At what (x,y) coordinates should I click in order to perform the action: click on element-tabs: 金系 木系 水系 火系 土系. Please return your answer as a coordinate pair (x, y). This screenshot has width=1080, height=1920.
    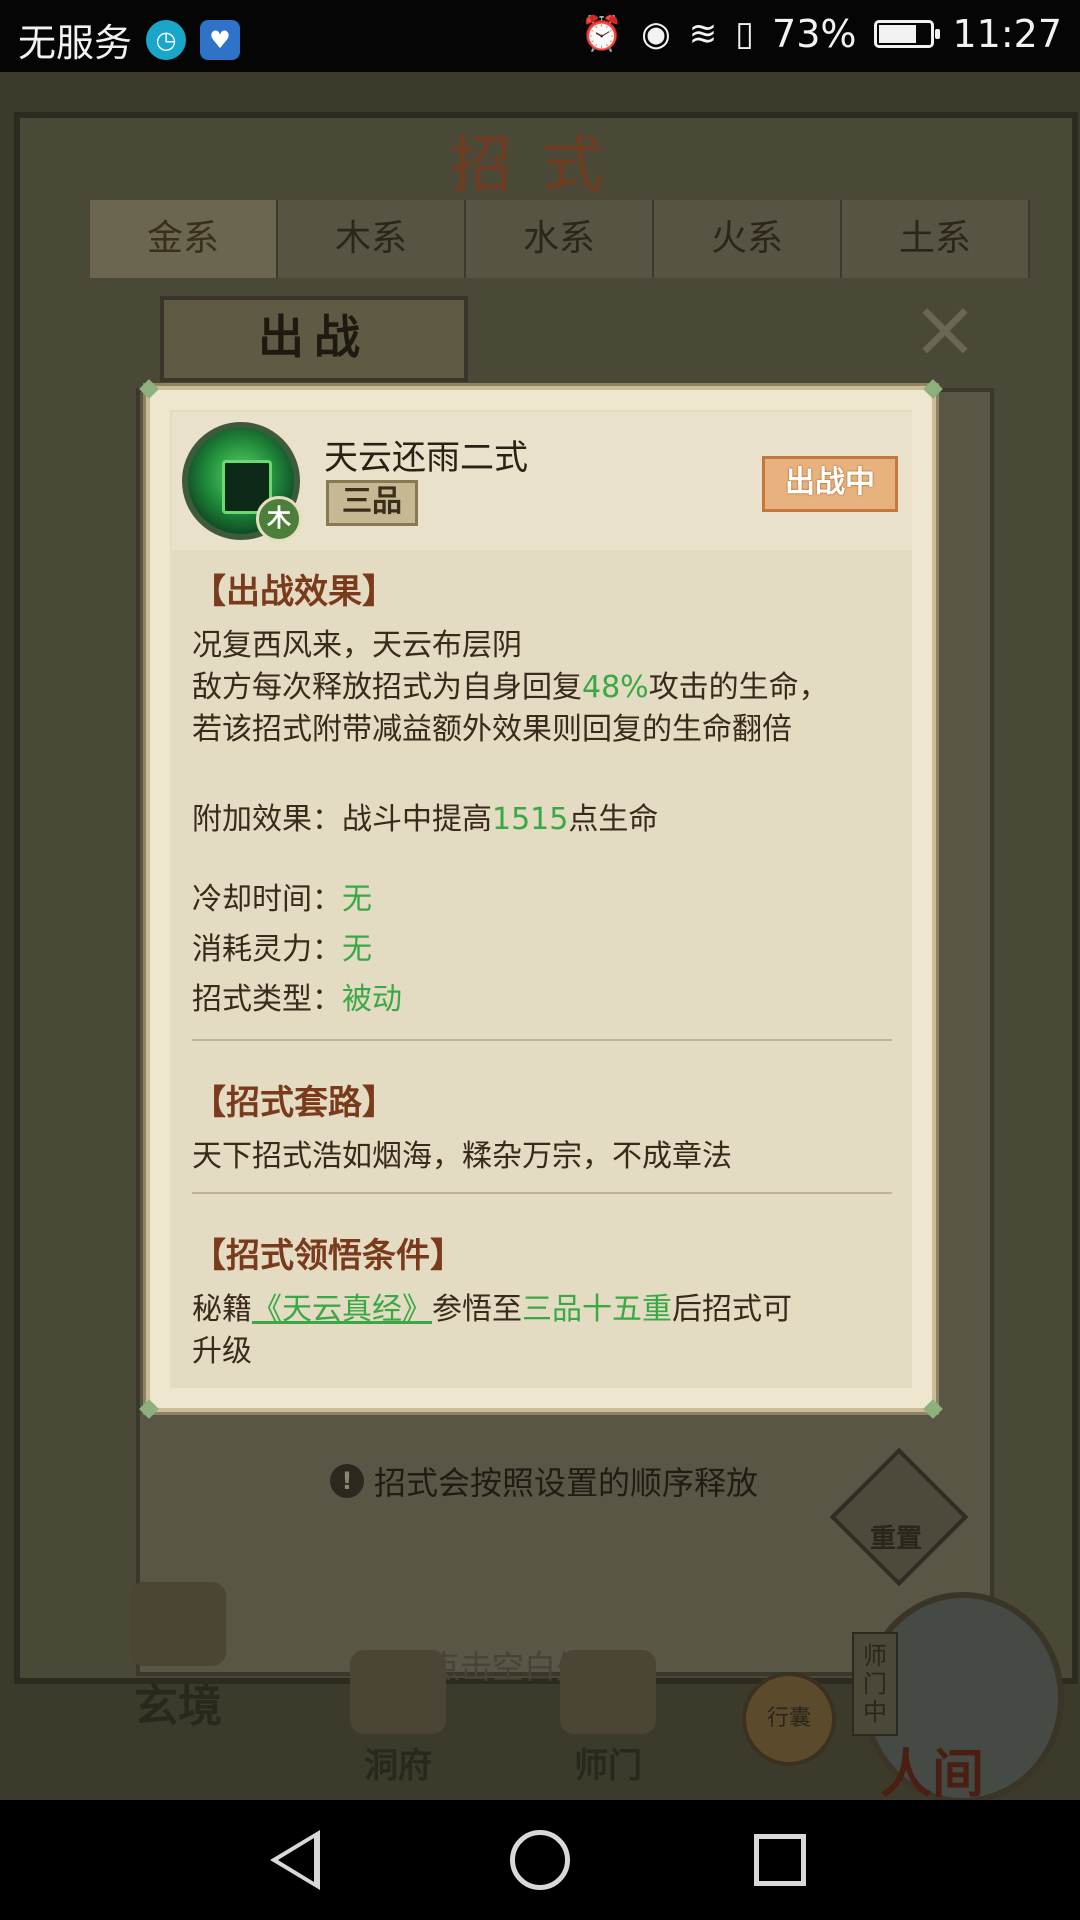
    Looking at the image, I should click on (560, 239).